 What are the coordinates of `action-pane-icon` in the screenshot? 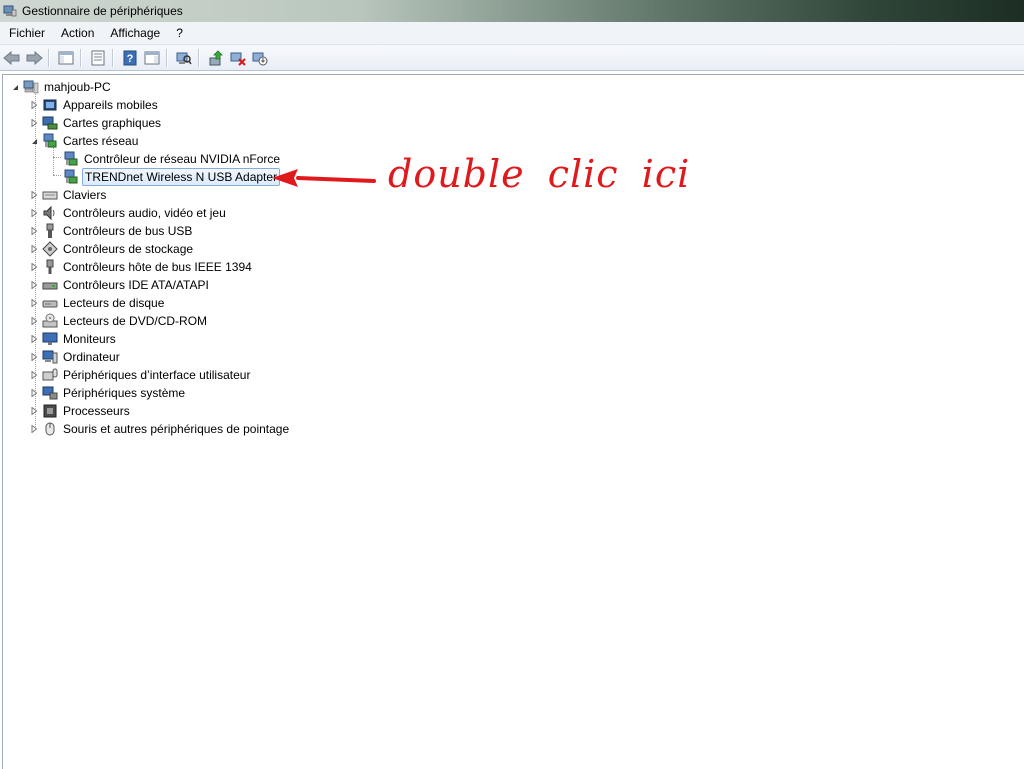 It's located at (152, 57).